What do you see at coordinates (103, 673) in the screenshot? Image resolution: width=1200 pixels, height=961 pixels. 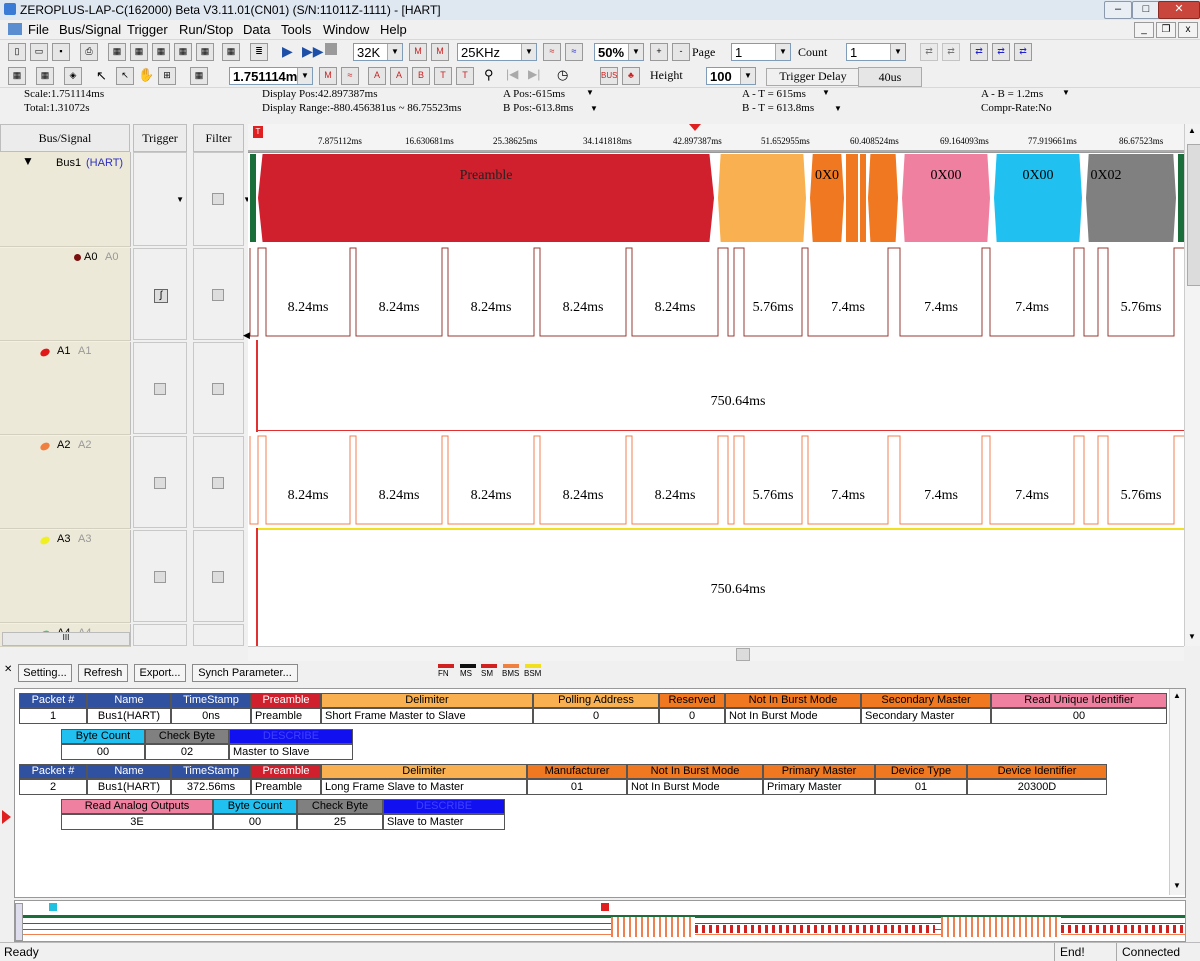 I see `refresh-button: Refresh` at bounding box center [103, 673].